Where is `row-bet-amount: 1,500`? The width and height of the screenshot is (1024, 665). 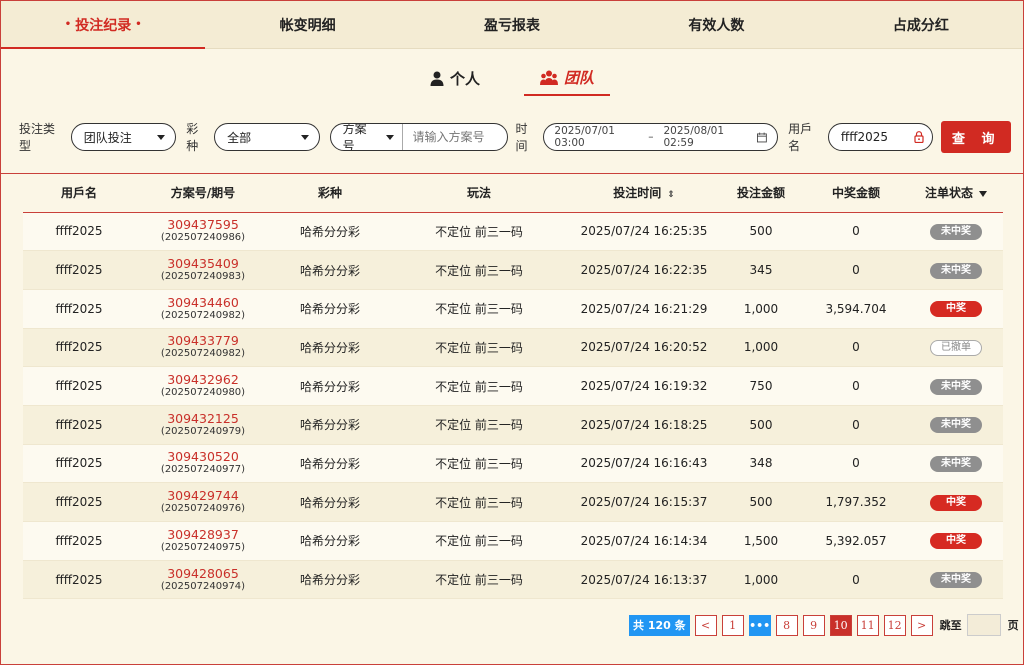
row-bet-amount: 1,500 is located at coordinates (761, 541).